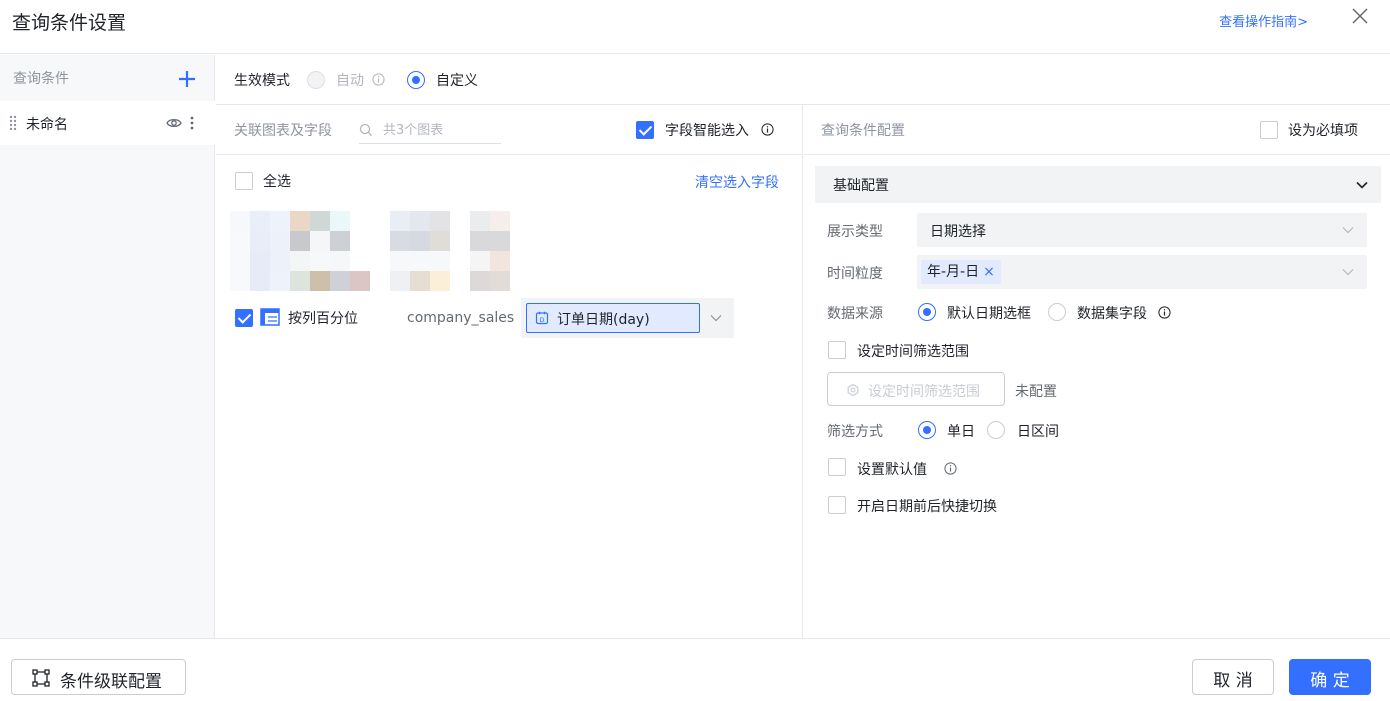 This screenshot has height=701, width=1390. What do you see at coordinates (69, 23) in the screenshot?
I see `dialog-title: 查询条件设置` at bounding box center [69, 23].